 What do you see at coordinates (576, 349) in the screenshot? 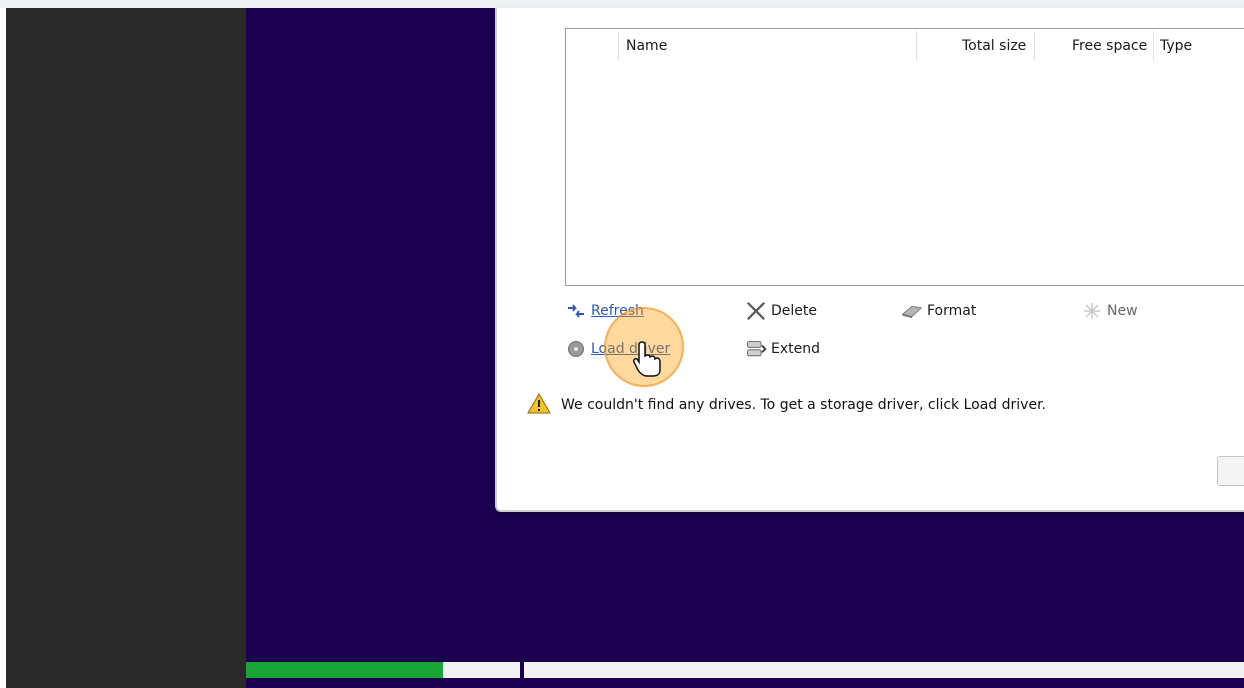
I see `load-driver-disc-icon` at bounding box center [576, 349].